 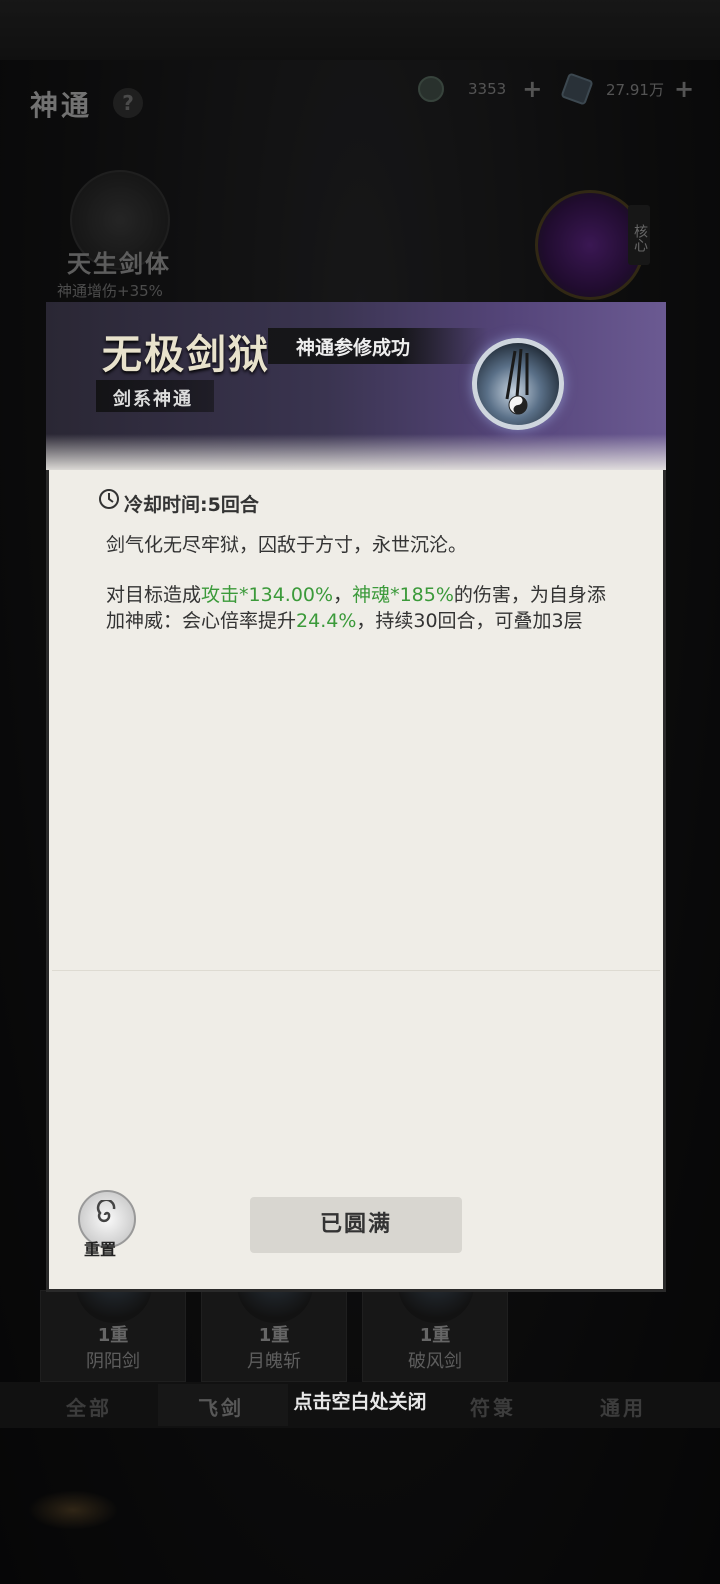 I want to click on close-hint: 点击空白处关闭, so click(x=360, y=1402).